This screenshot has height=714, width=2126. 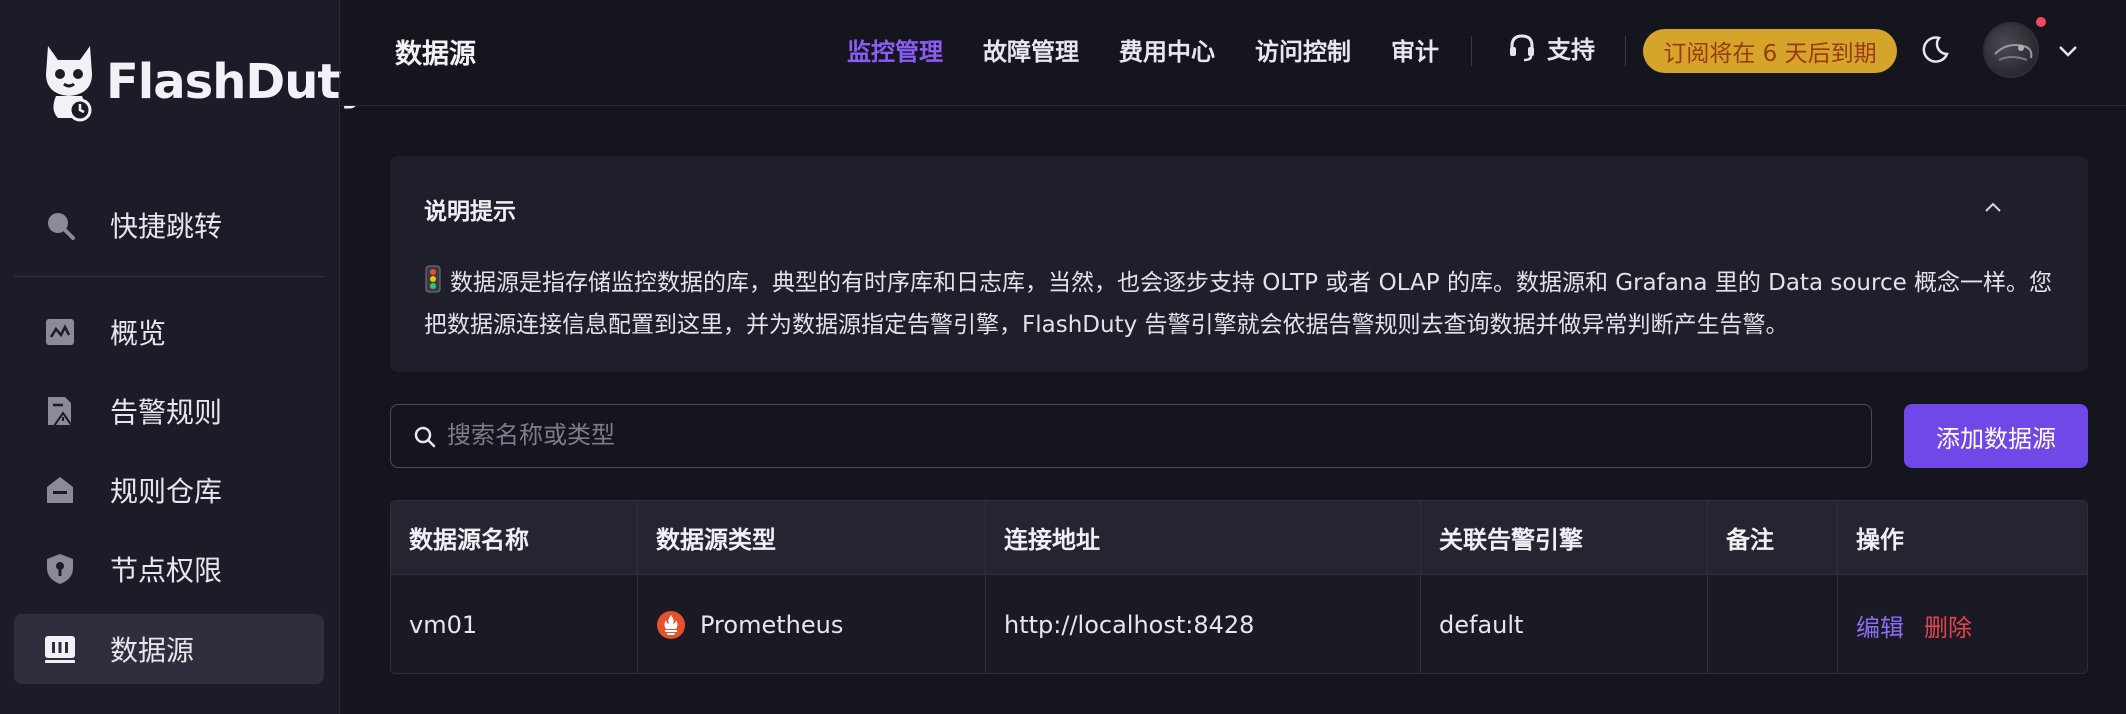 What do you see at coordinates (60, 649) in the screenshot?
I see `datasource-icon` at bounding box center [60, 649].